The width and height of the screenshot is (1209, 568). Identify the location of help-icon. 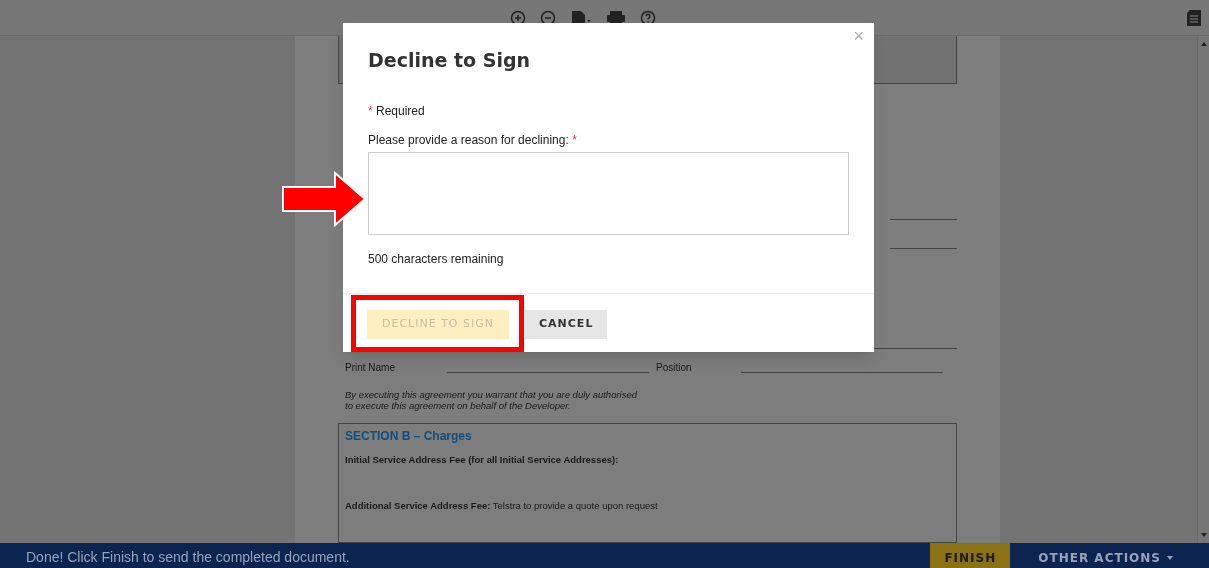
(648, 17).